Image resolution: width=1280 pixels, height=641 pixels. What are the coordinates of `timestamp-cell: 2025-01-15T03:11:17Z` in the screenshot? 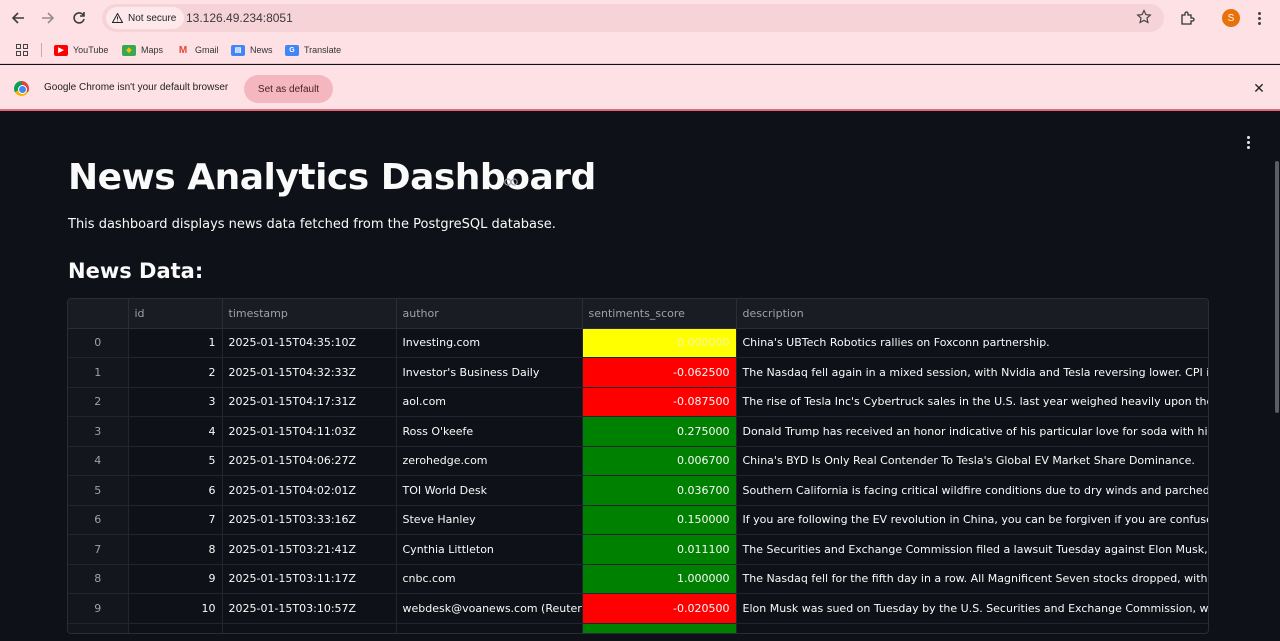 It's located at (309, 579).